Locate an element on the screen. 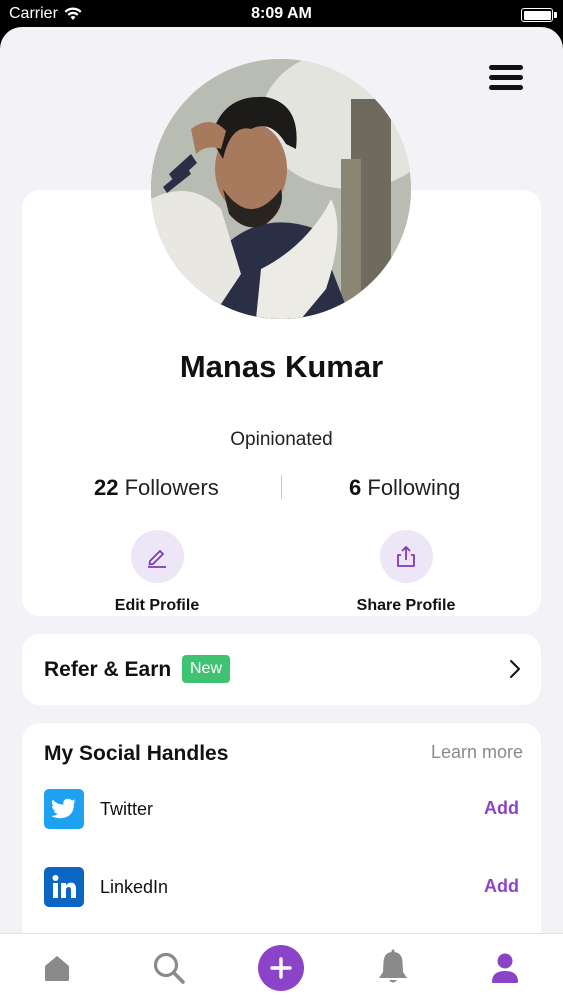  avatar is located at coordinates (281, 189).